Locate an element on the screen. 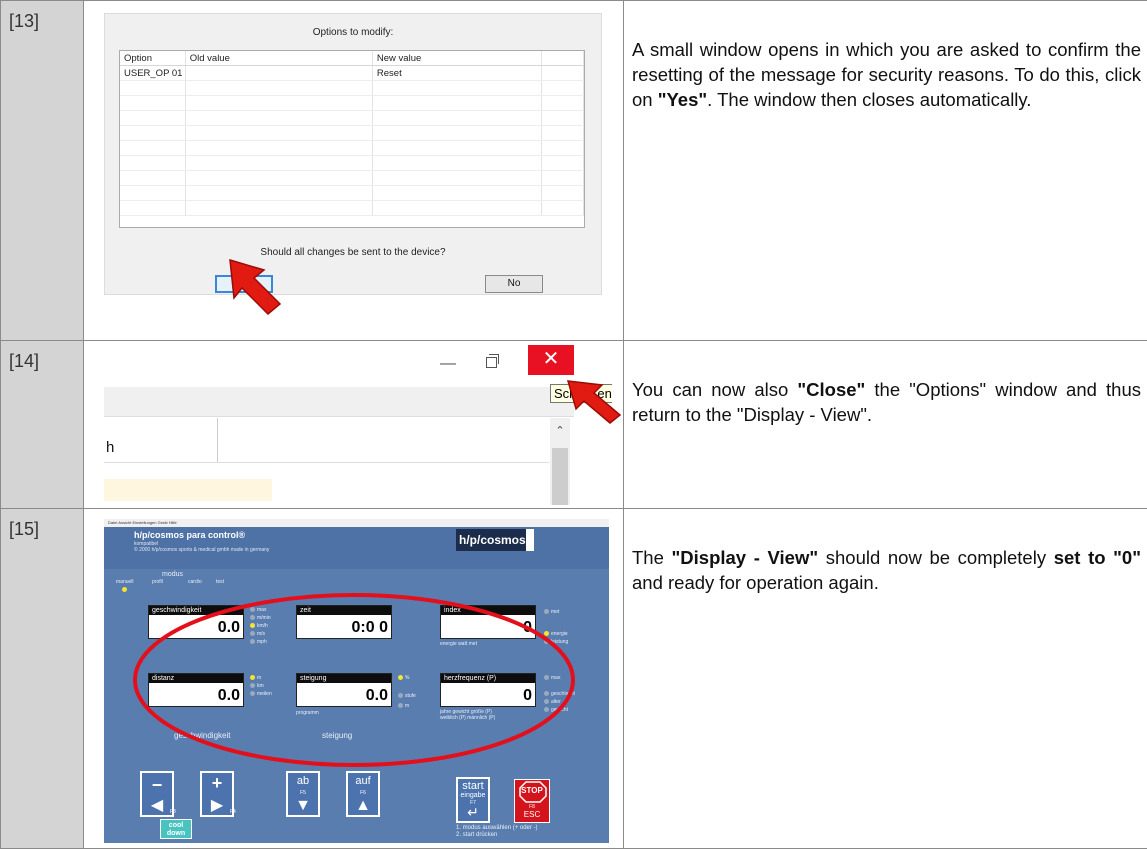  scroll-up-icon: ⌃ is located at coordinates (560, 430).